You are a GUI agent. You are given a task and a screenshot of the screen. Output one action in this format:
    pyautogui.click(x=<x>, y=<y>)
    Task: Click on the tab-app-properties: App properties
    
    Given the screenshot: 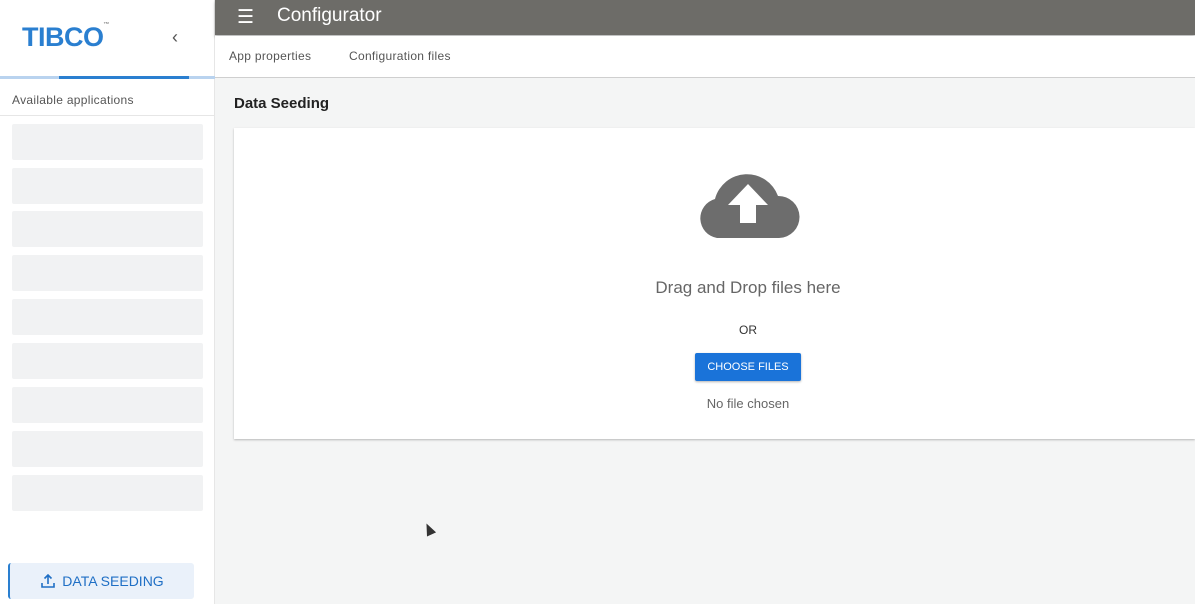 What is the action you would take?
    pyautogui.click(x=270, y=56)
    